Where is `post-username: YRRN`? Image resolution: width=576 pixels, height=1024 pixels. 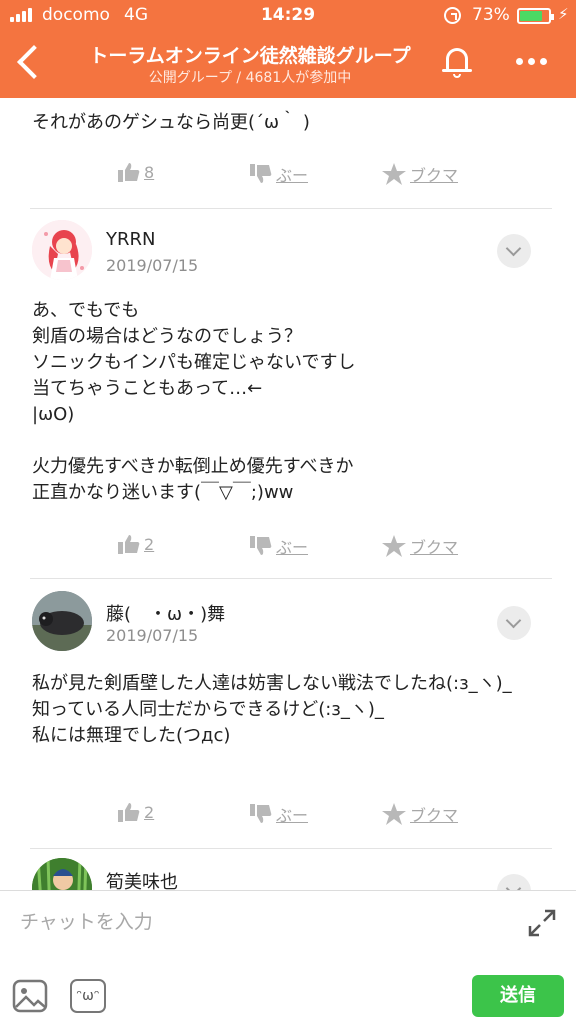
post-username: YRRN is located at coordinates (131, 239).